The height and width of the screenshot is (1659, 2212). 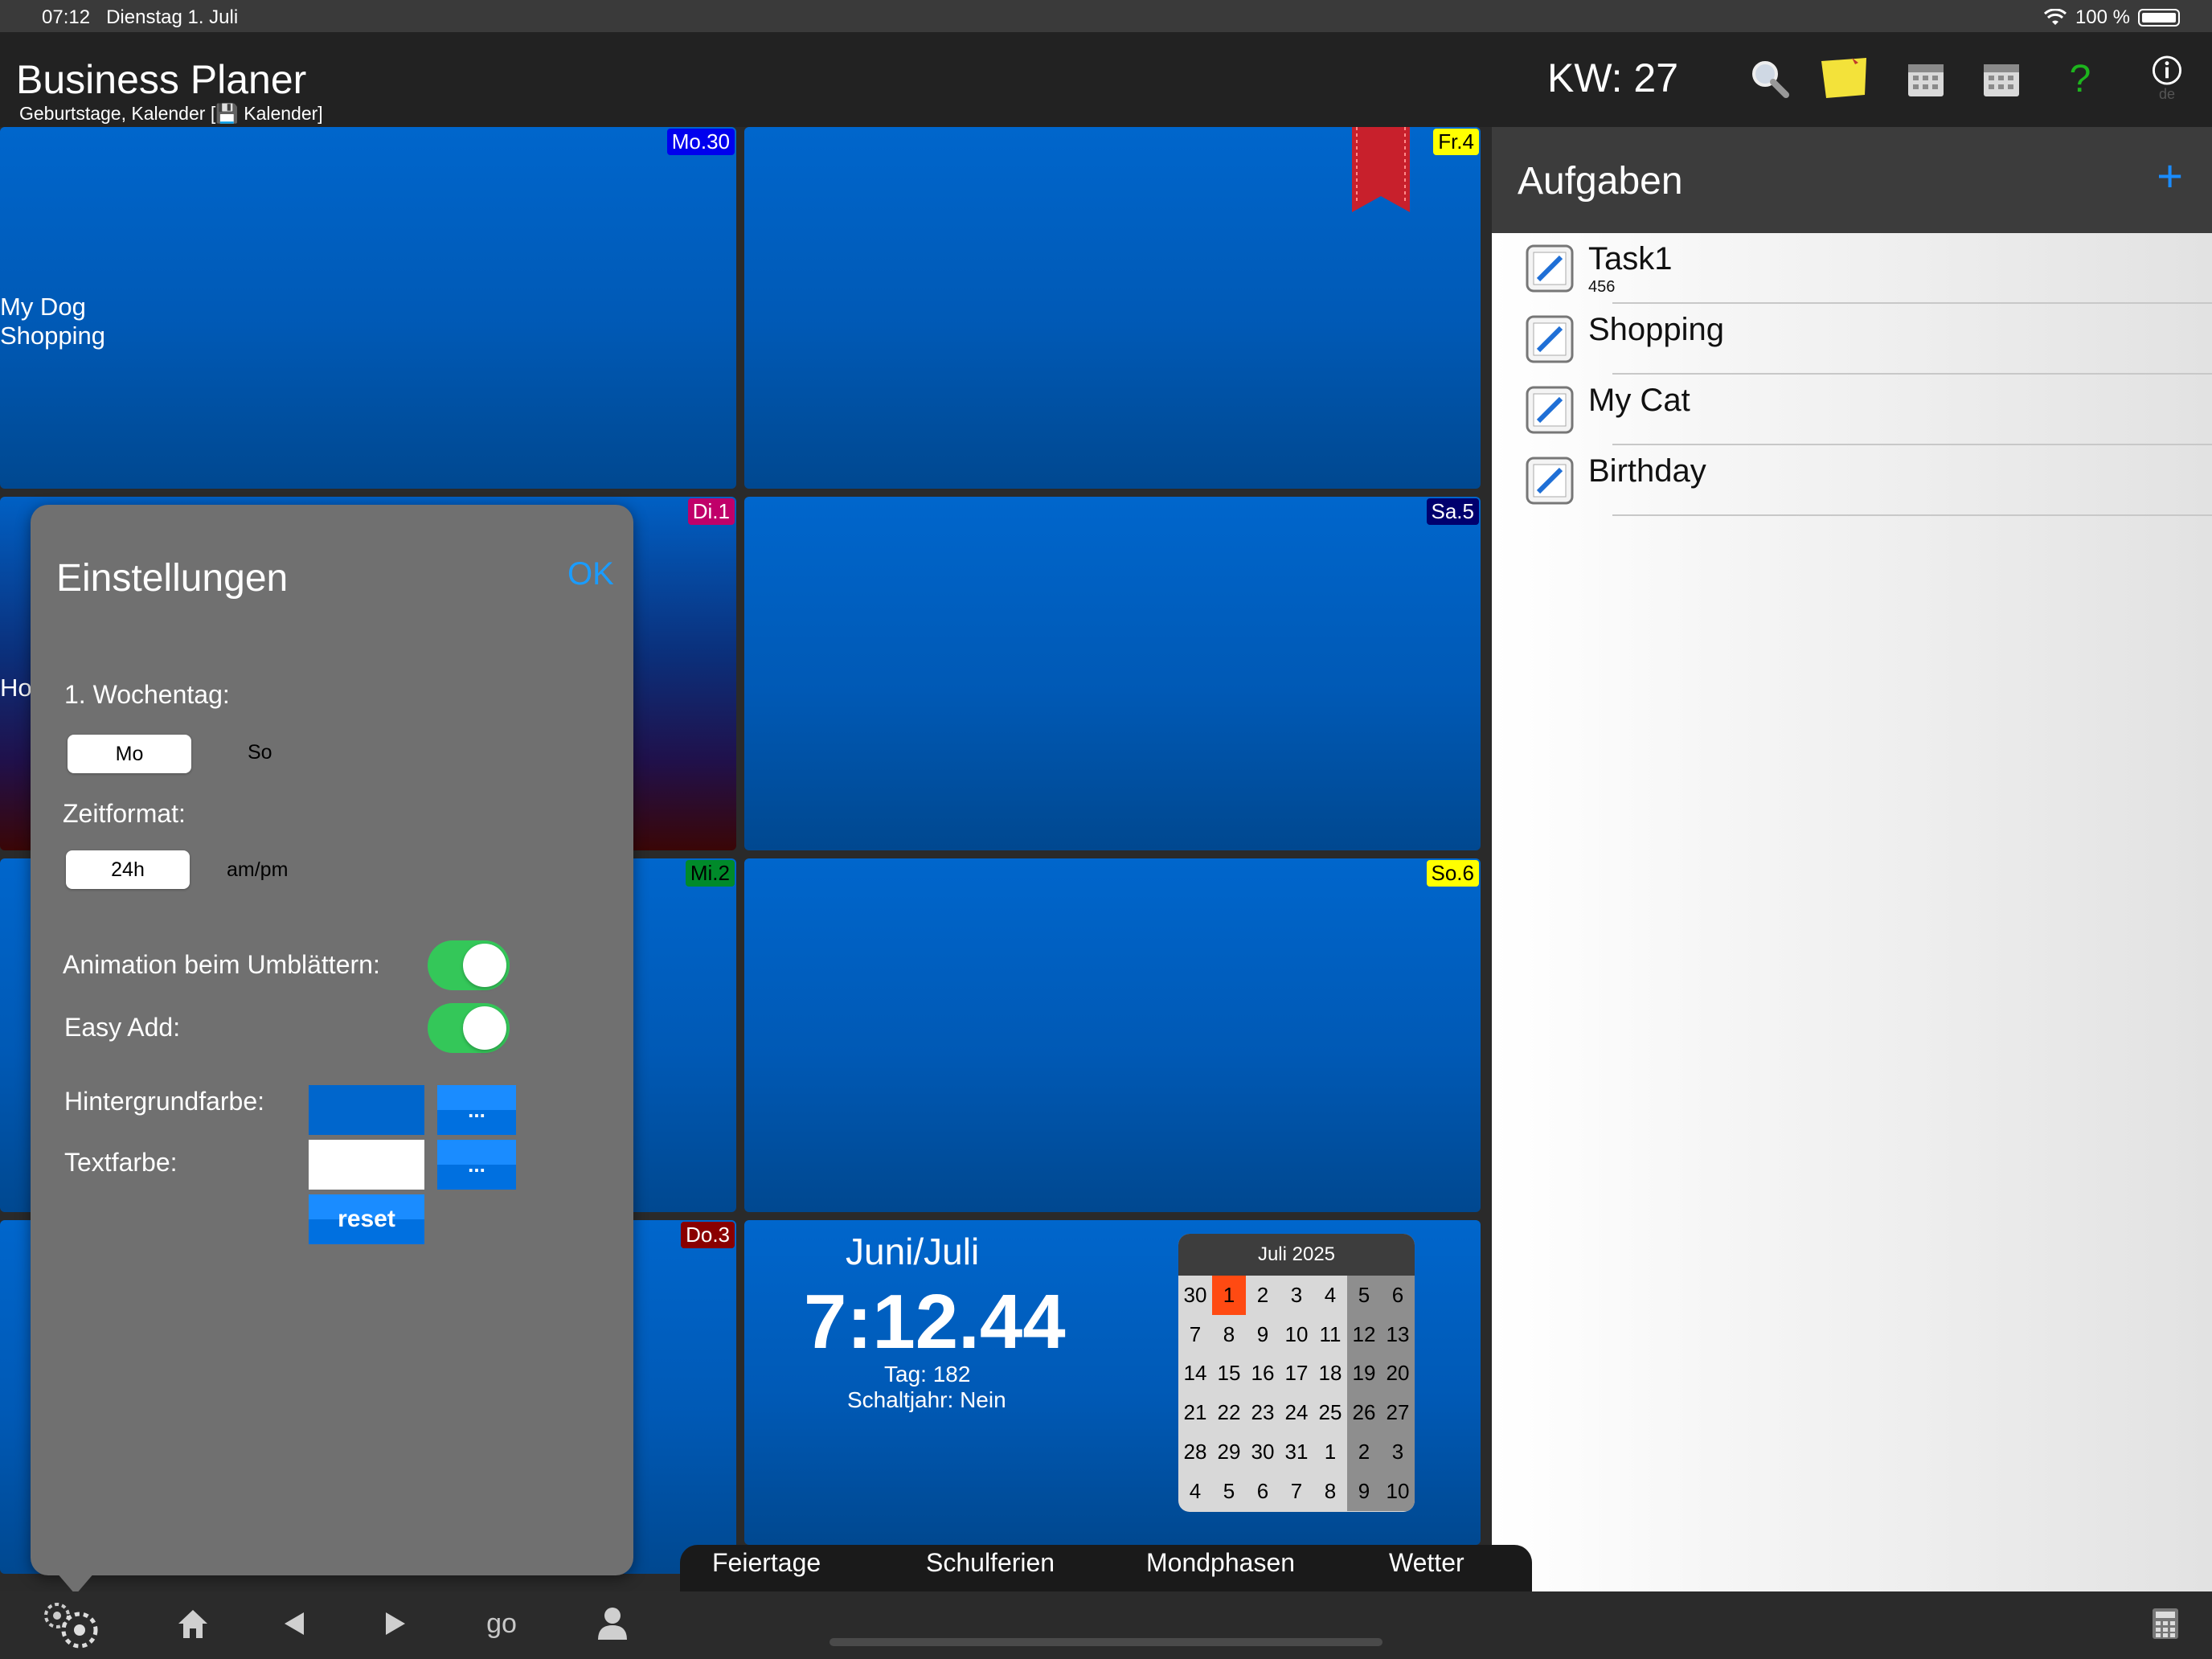 I want to click on help-icon: ?, so click(x=2080, y=79).